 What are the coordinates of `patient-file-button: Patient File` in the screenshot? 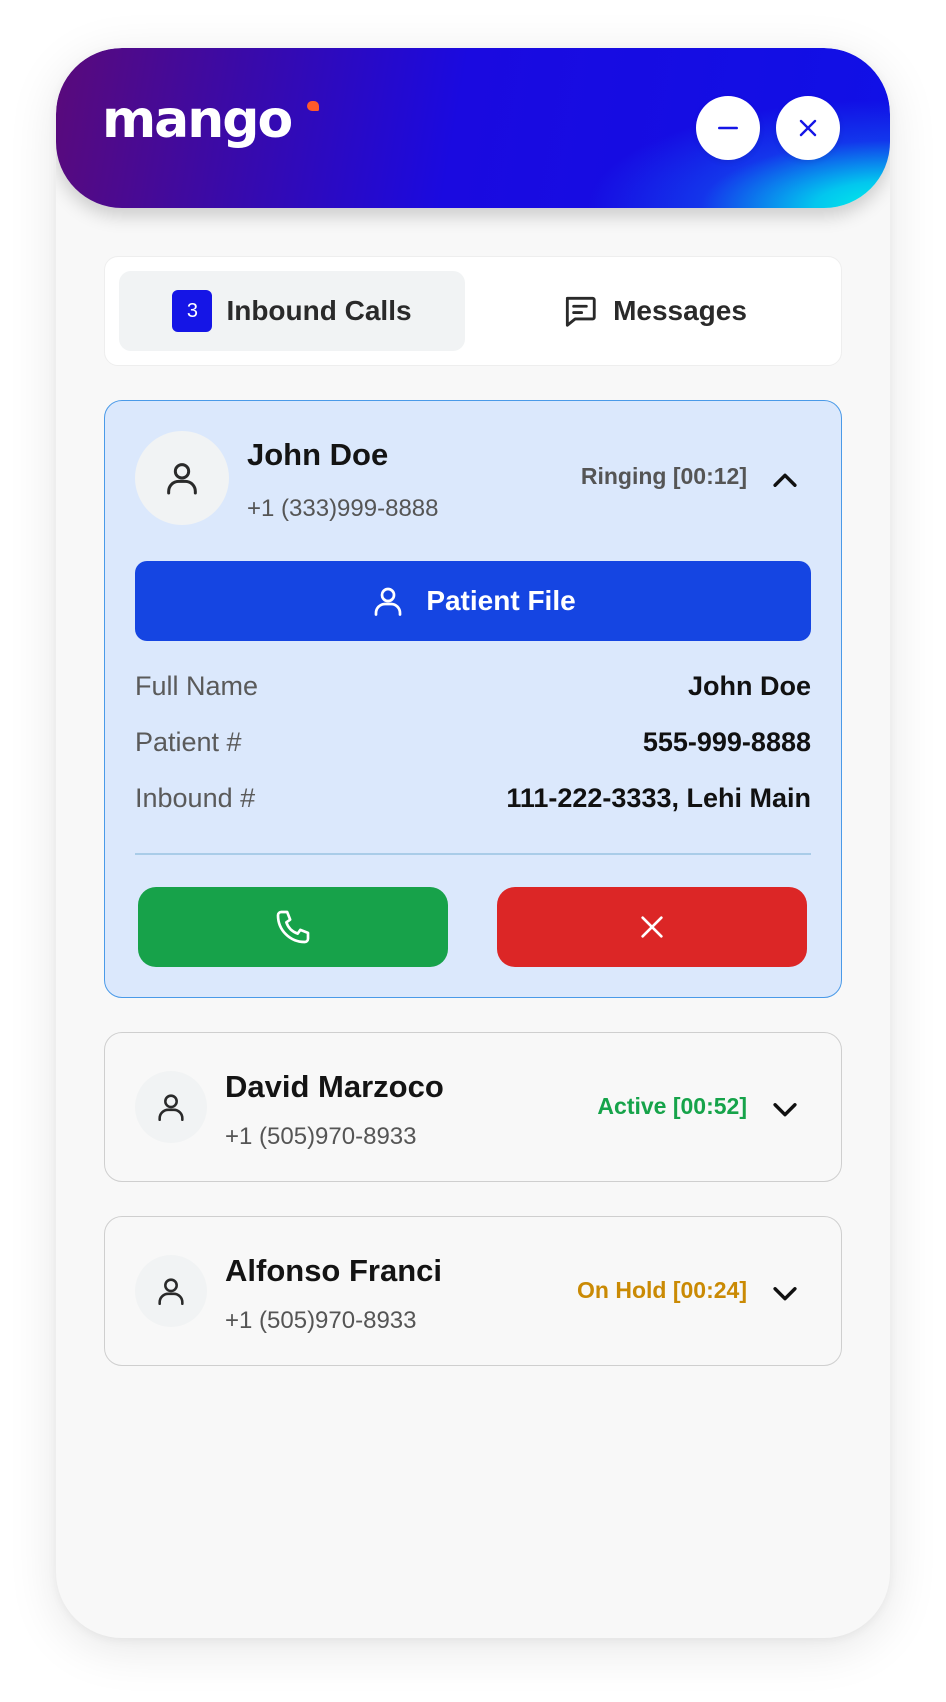 It's located at (473, 601).